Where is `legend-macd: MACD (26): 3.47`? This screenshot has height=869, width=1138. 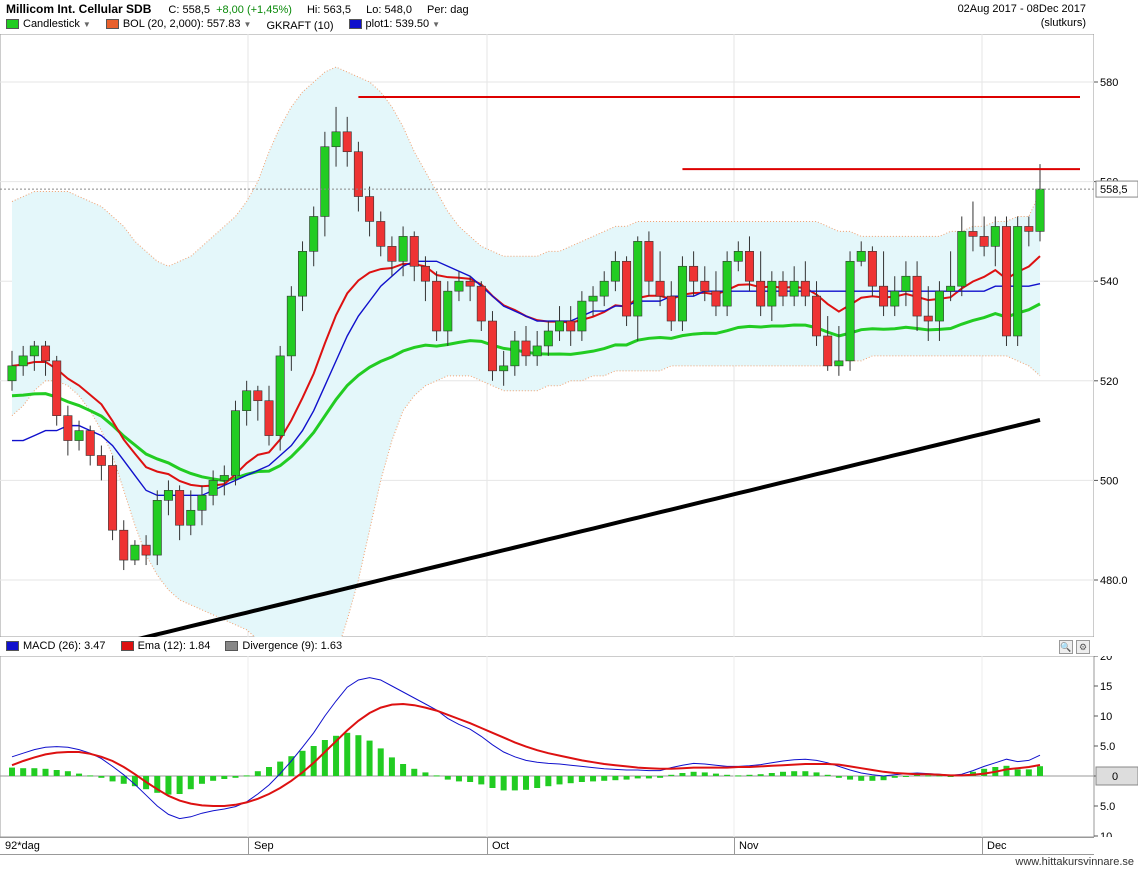
legend-macd: MACD (26): 3.47 is located at coordinates (56, 646).